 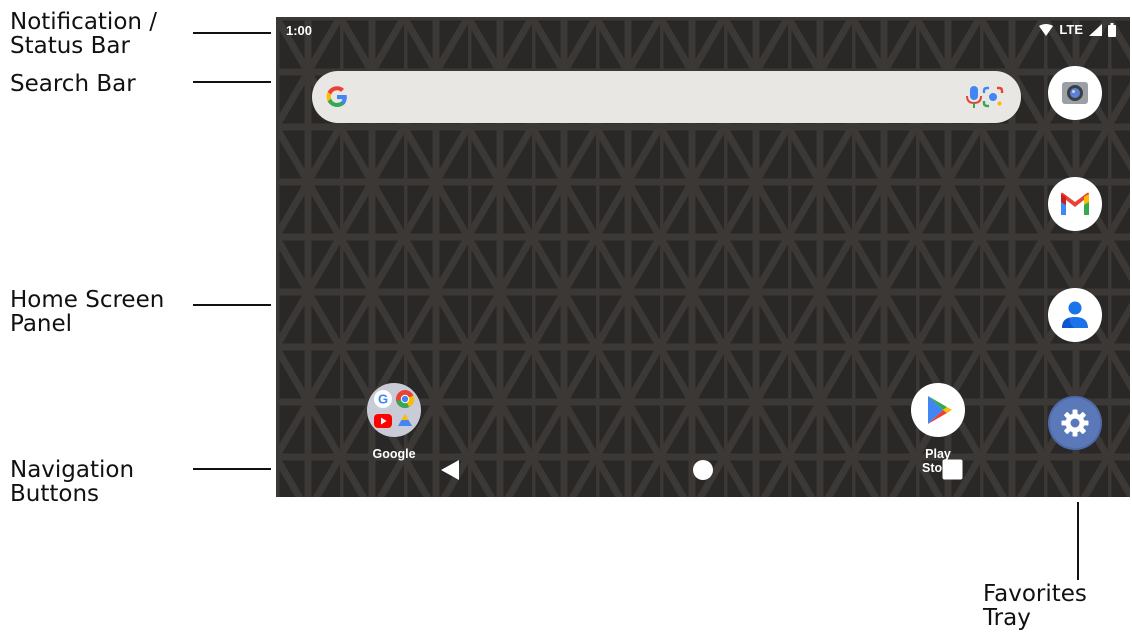 I want to click on callout-favorites-tray: Favorites Tray, so click(x=1035, y=606).